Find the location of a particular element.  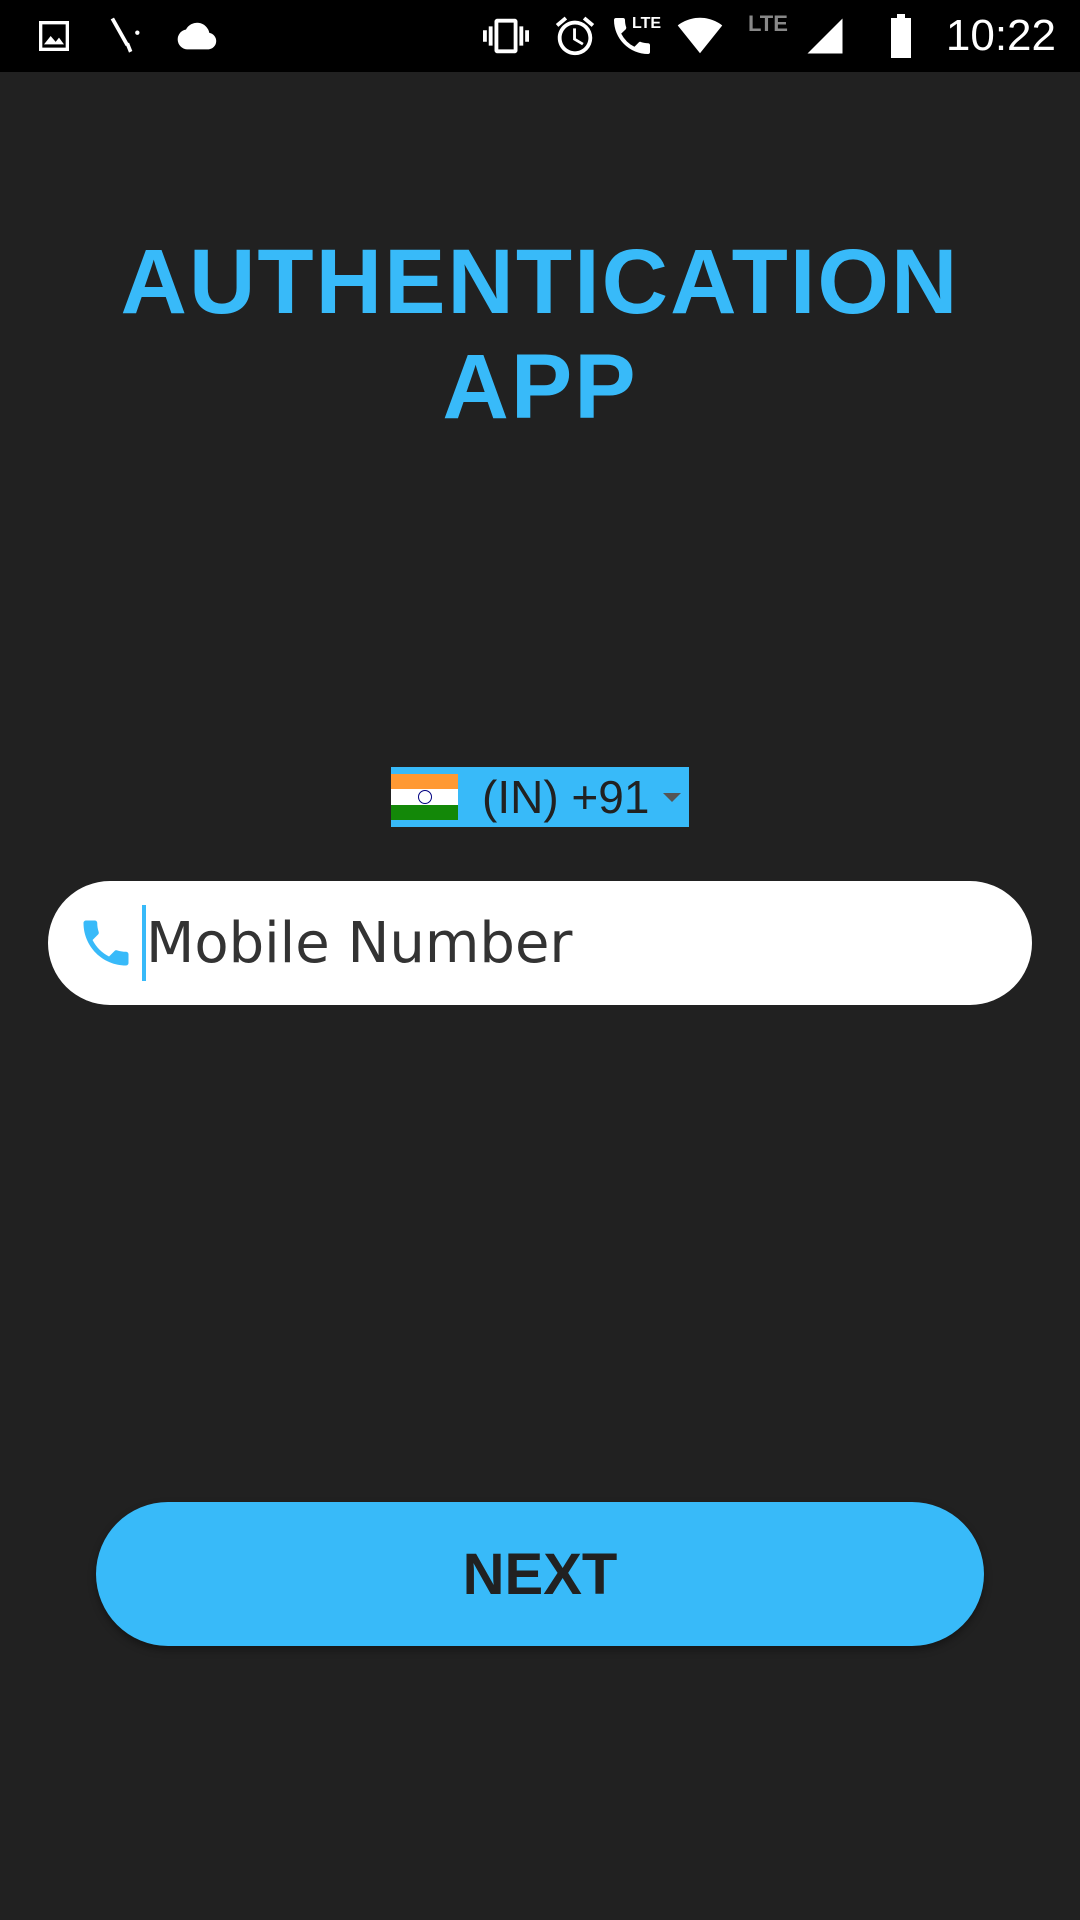

tool-icon is located at coordinates (124, 36).